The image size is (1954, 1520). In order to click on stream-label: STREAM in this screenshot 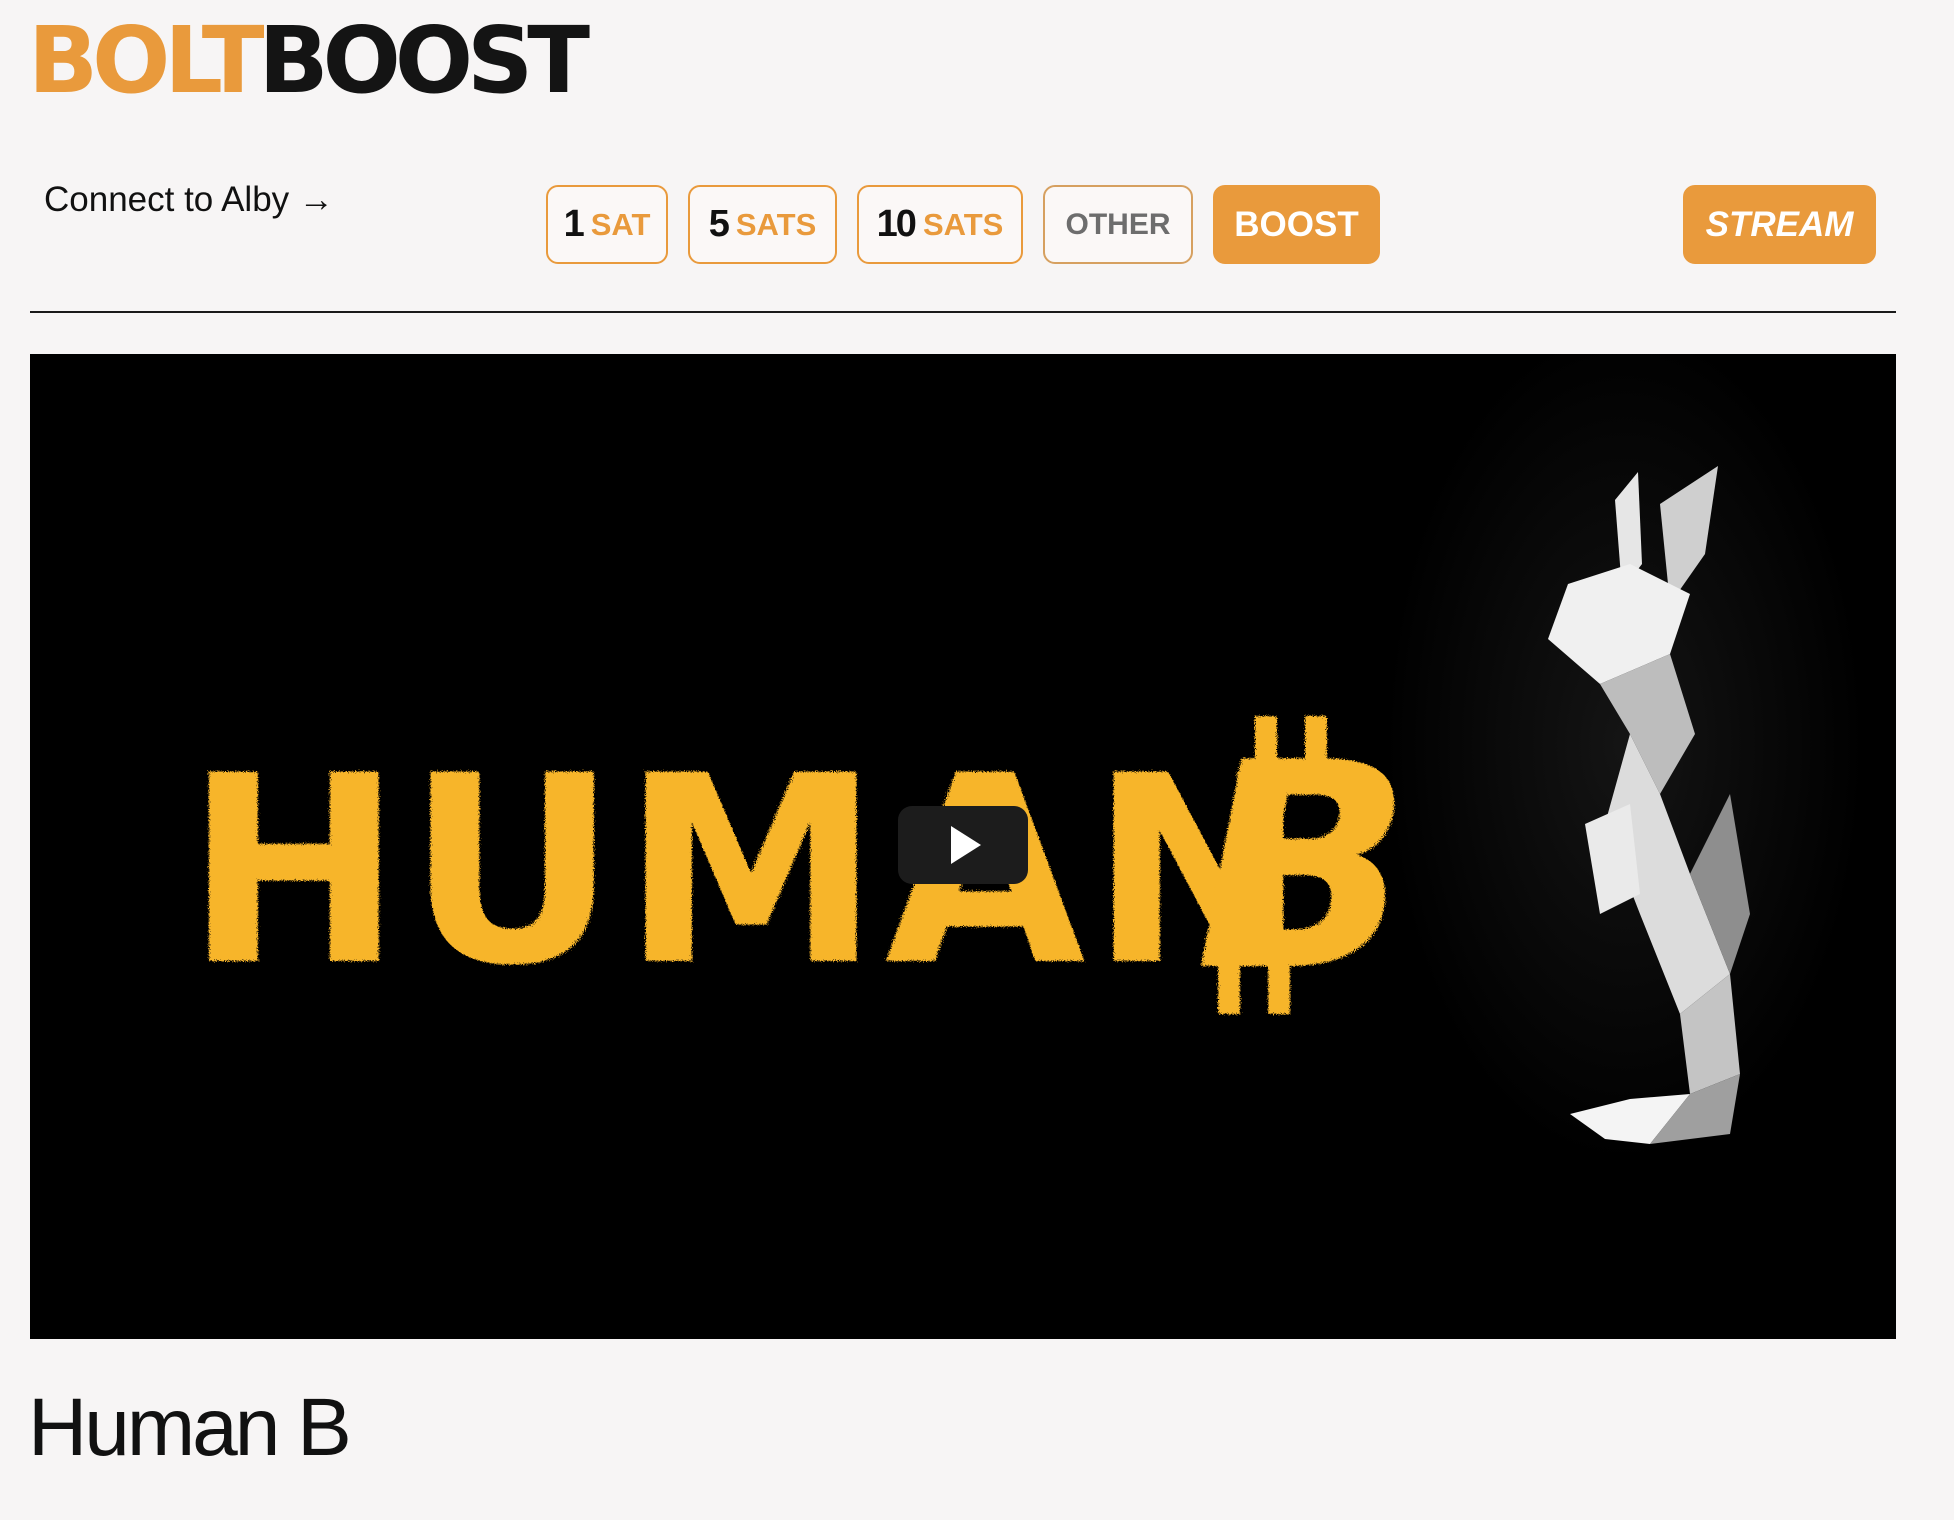, I will do `click(1779, 224)`.